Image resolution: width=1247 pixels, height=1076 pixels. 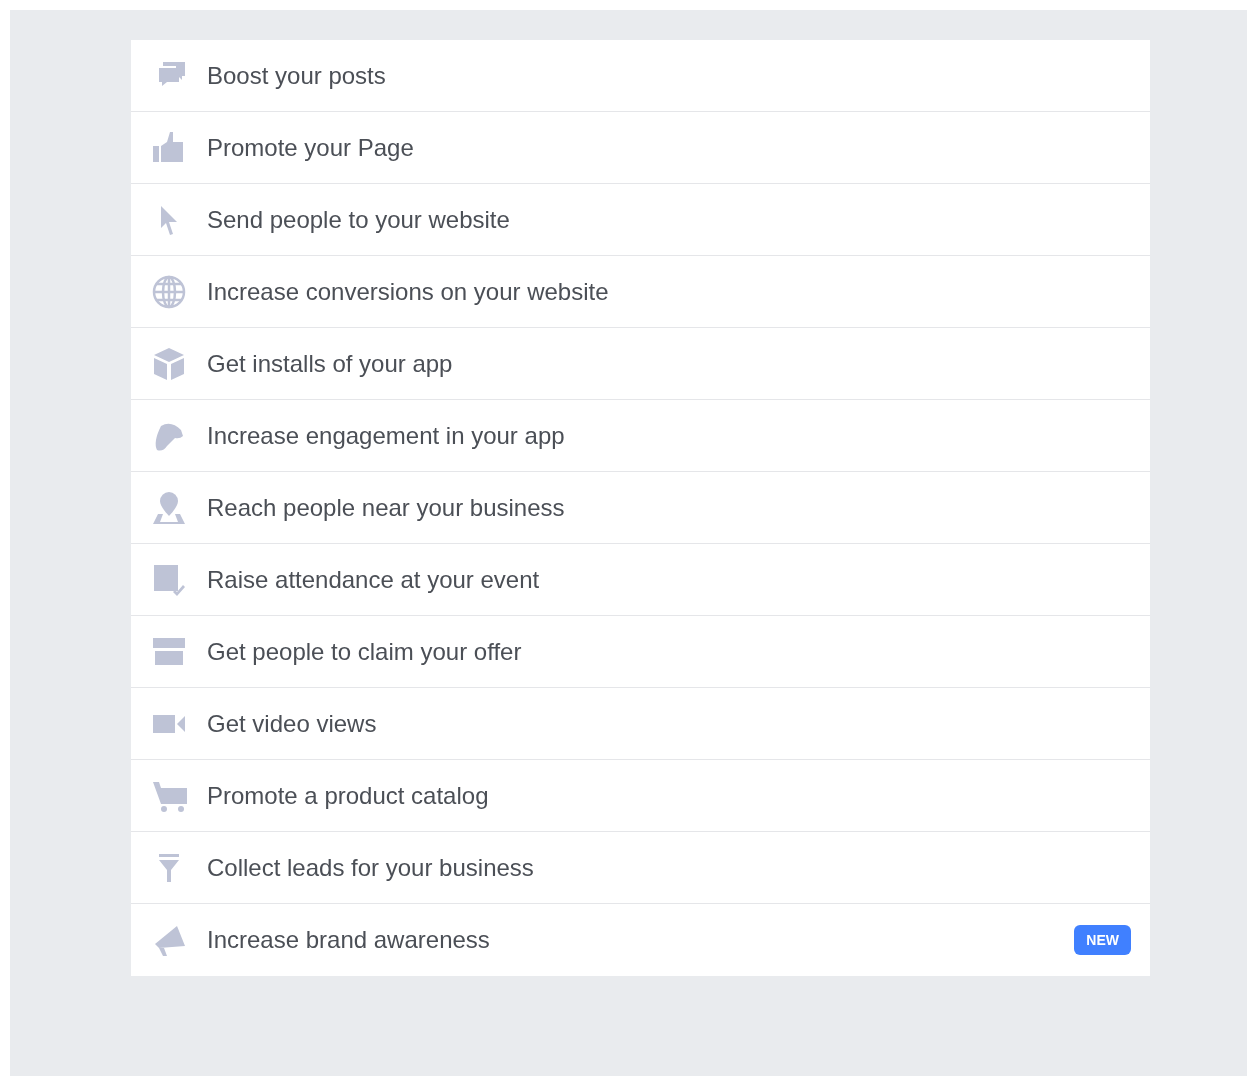 I want to click on objective-option: Get video views, so click(x=669, y=723).